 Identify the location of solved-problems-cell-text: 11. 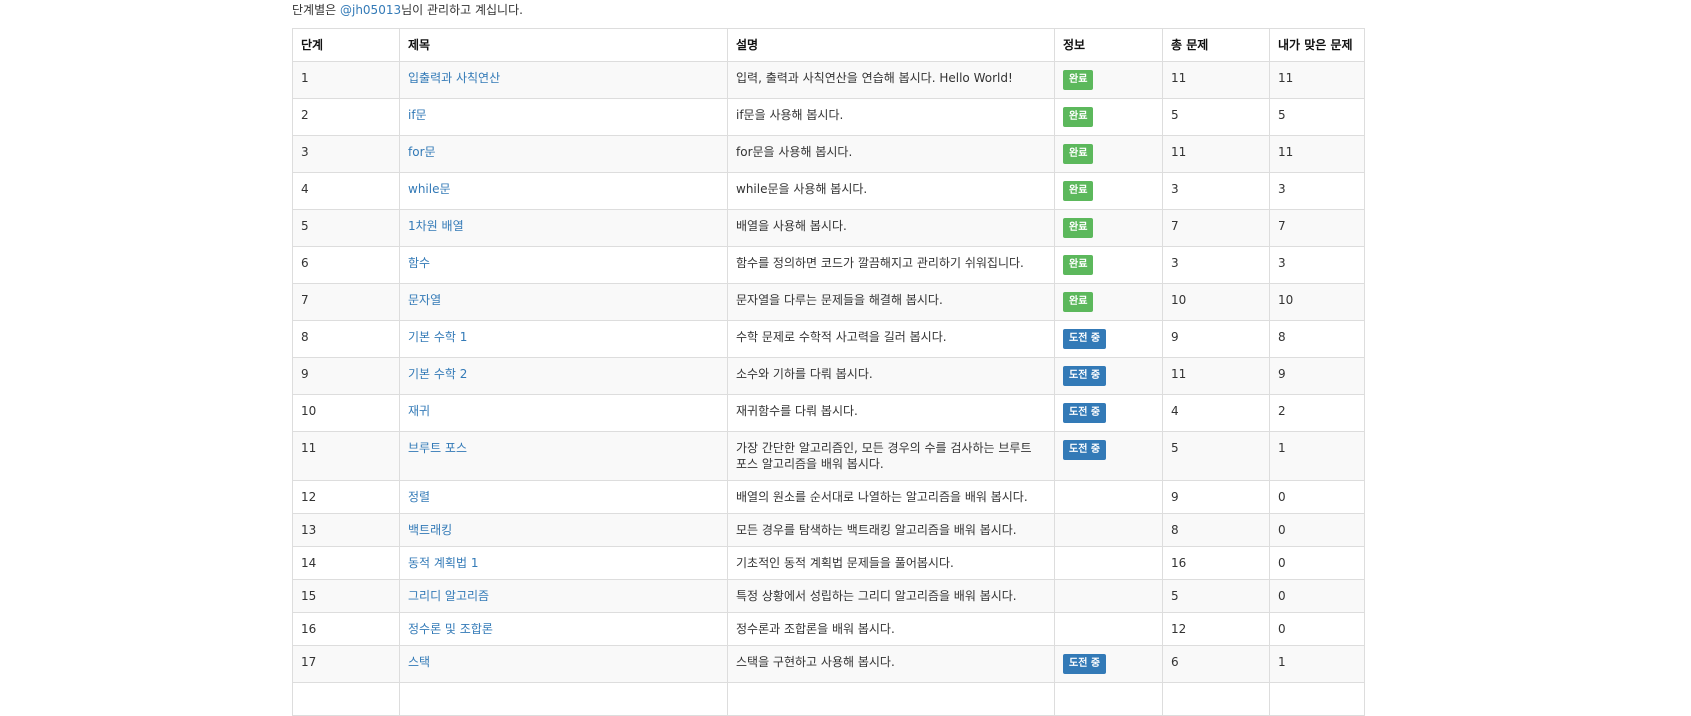
(1286, 78).